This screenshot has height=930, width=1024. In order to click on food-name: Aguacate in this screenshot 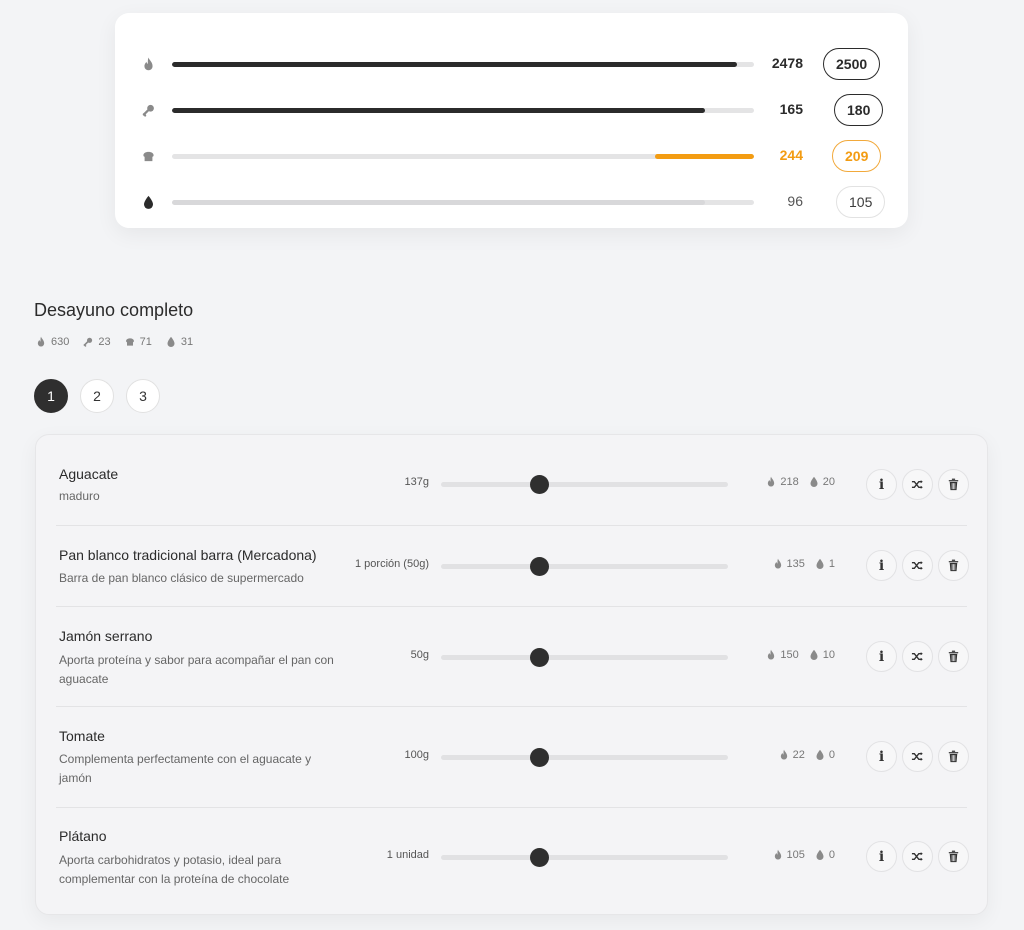, I will do `click(89, 474)`.